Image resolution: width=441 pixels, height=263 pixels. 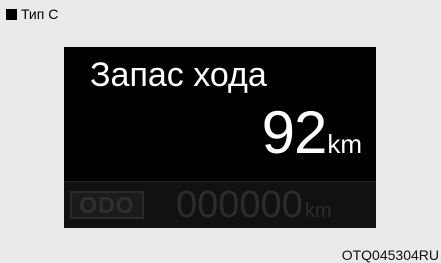 I want to click on odo-value-row: 000000 km, so click(x=253, y=205).